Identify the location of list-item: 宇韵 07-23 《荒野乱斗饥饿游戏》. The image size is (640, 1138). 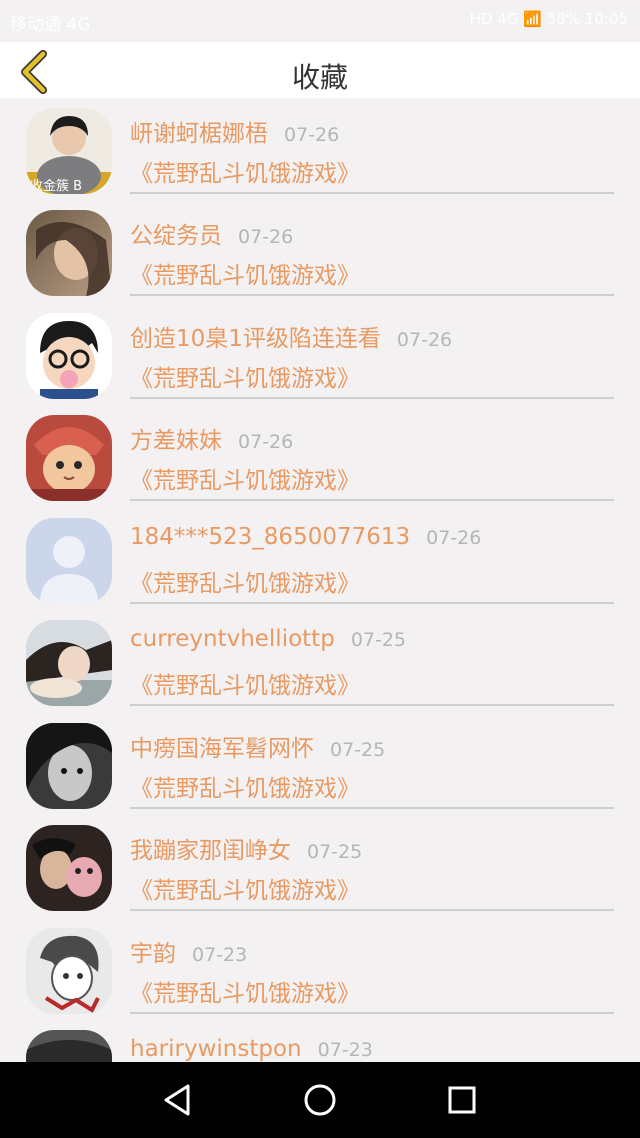
(320, 969).